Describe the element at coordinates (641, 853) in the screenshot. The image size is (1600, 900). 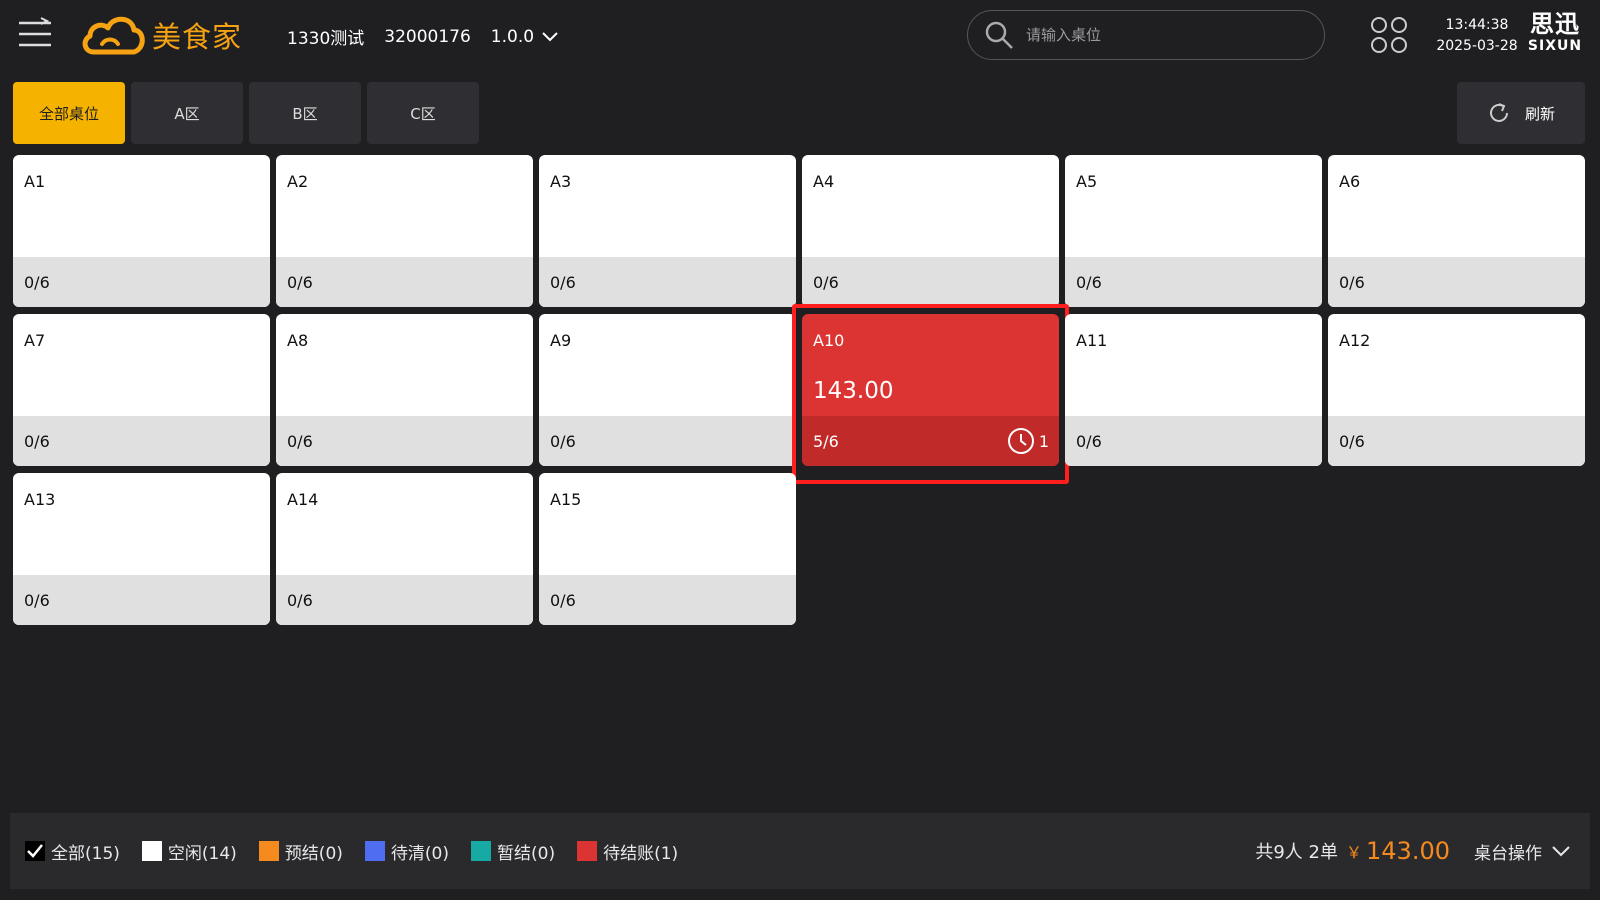
I see `legend-label: 待结账(1)` at that location.